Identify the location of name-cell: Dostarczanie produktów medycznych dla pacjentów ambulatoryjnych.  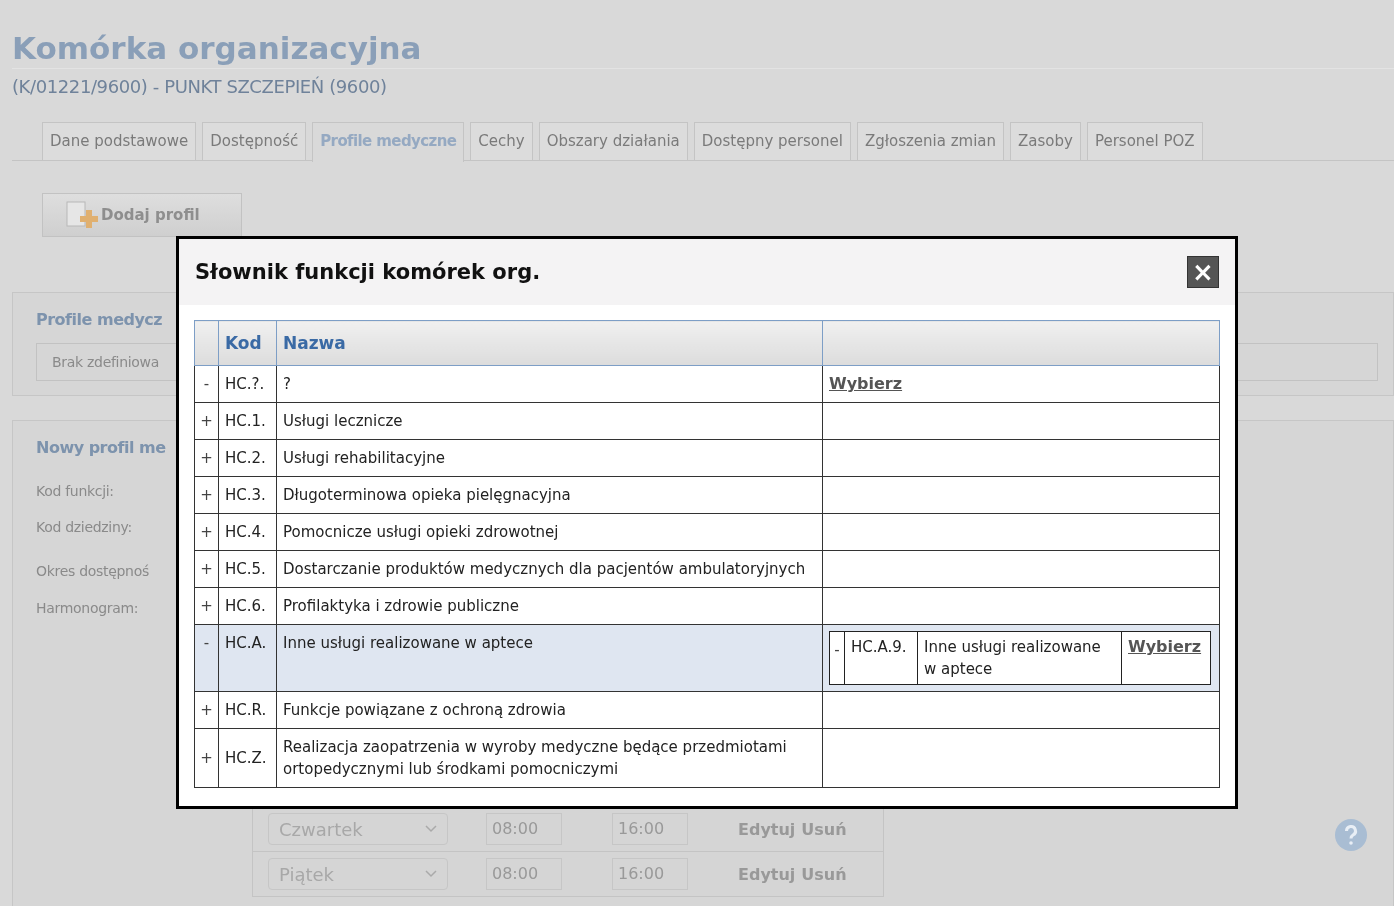
(549, 569).